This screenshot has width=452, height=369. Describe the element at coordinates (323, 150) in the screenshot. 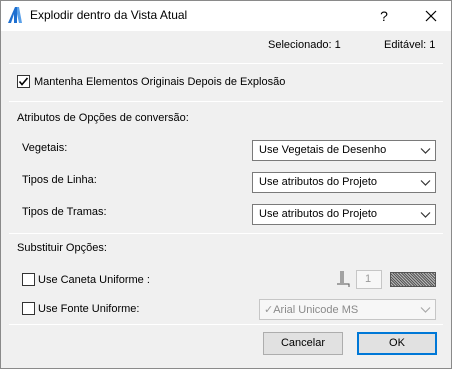

I see `vegetation-select-value: Use Vegetais de Desenho` at that location.